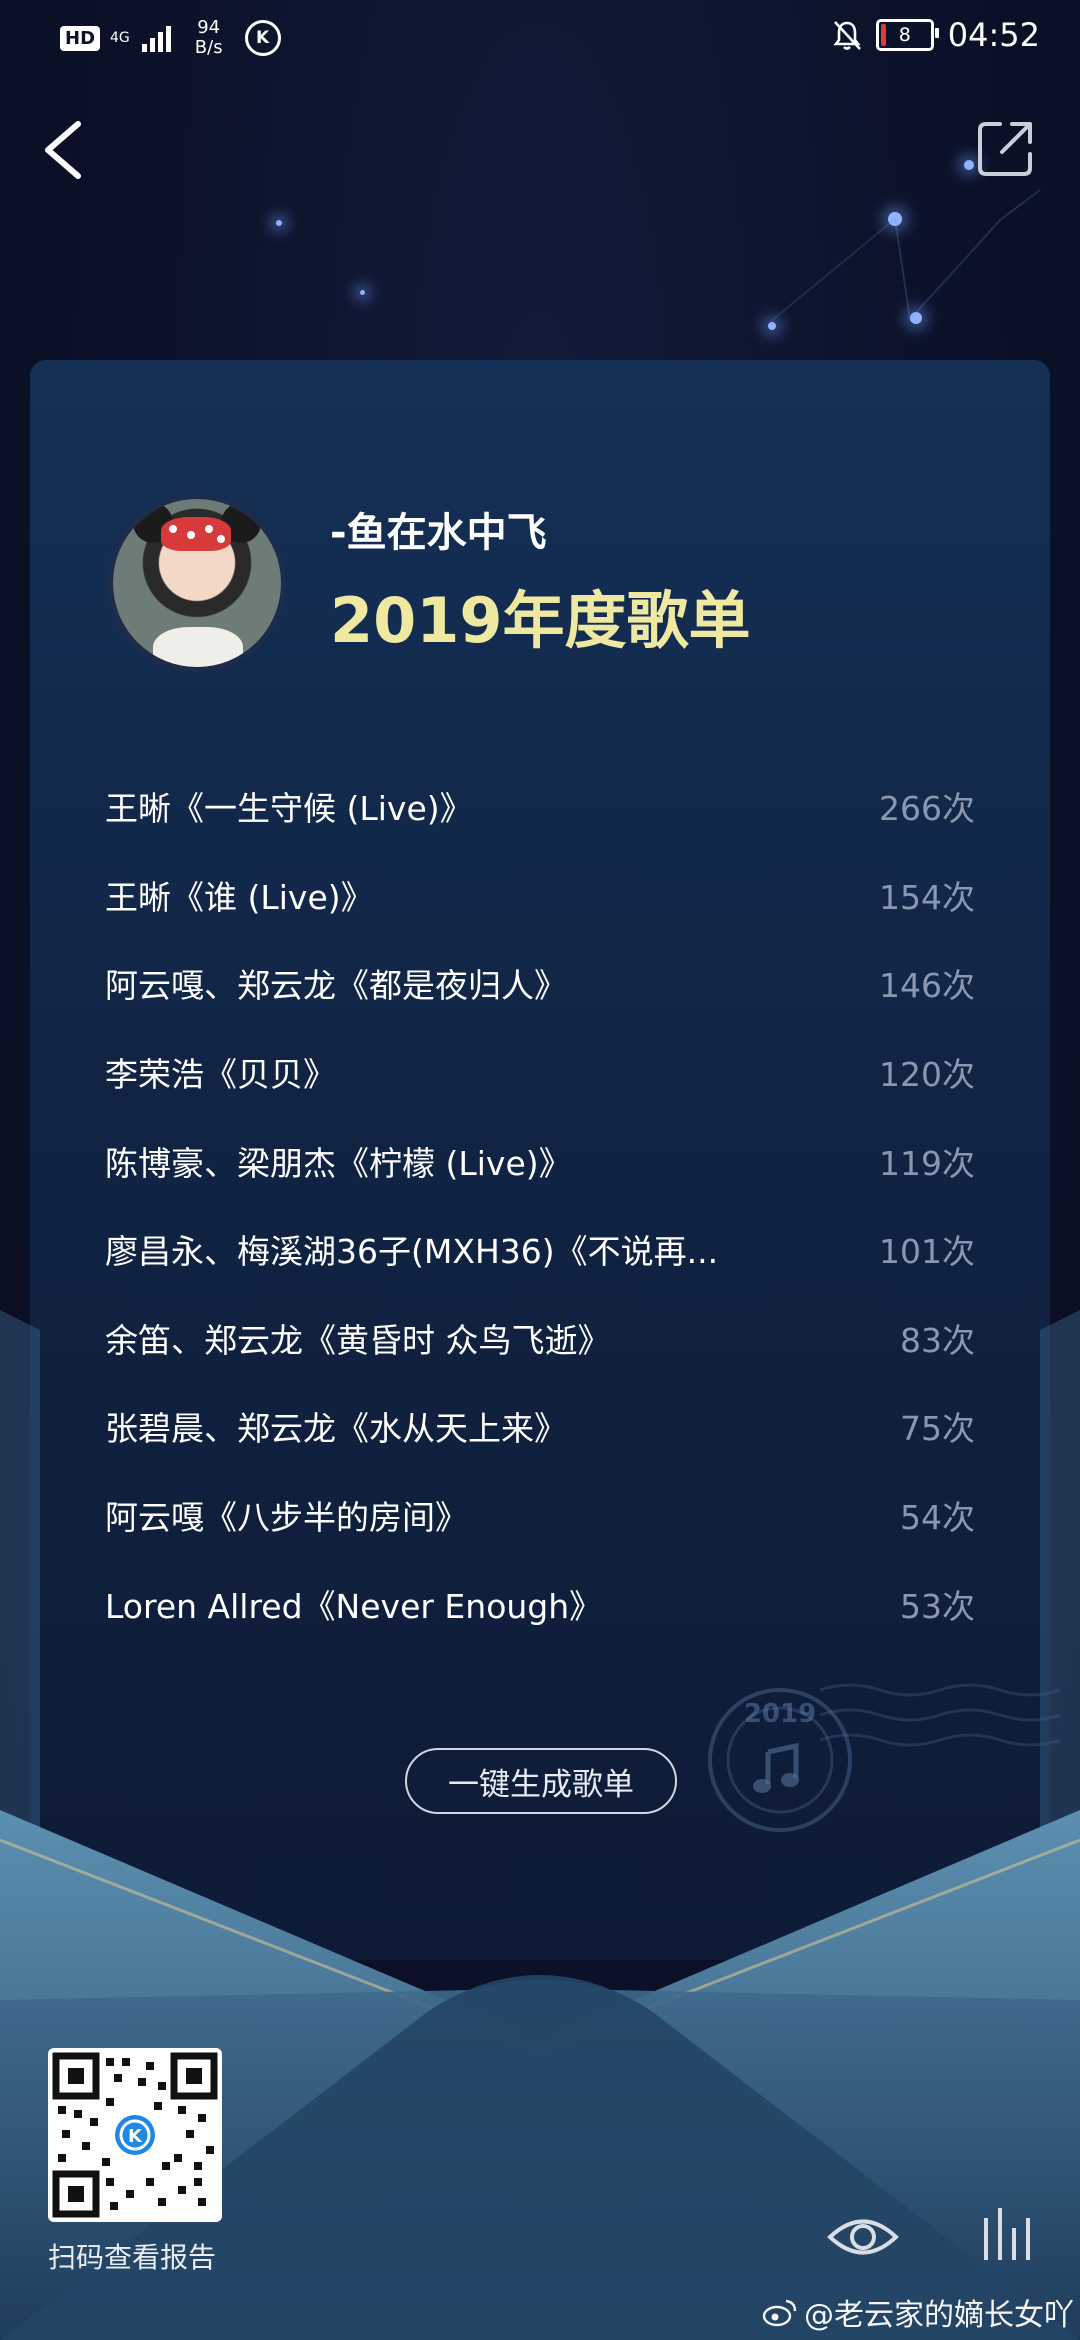  What do you see at coordinates (80, 38) in the screenshot?
I see `hd-icon: HD` at bounding box center [80, 38].